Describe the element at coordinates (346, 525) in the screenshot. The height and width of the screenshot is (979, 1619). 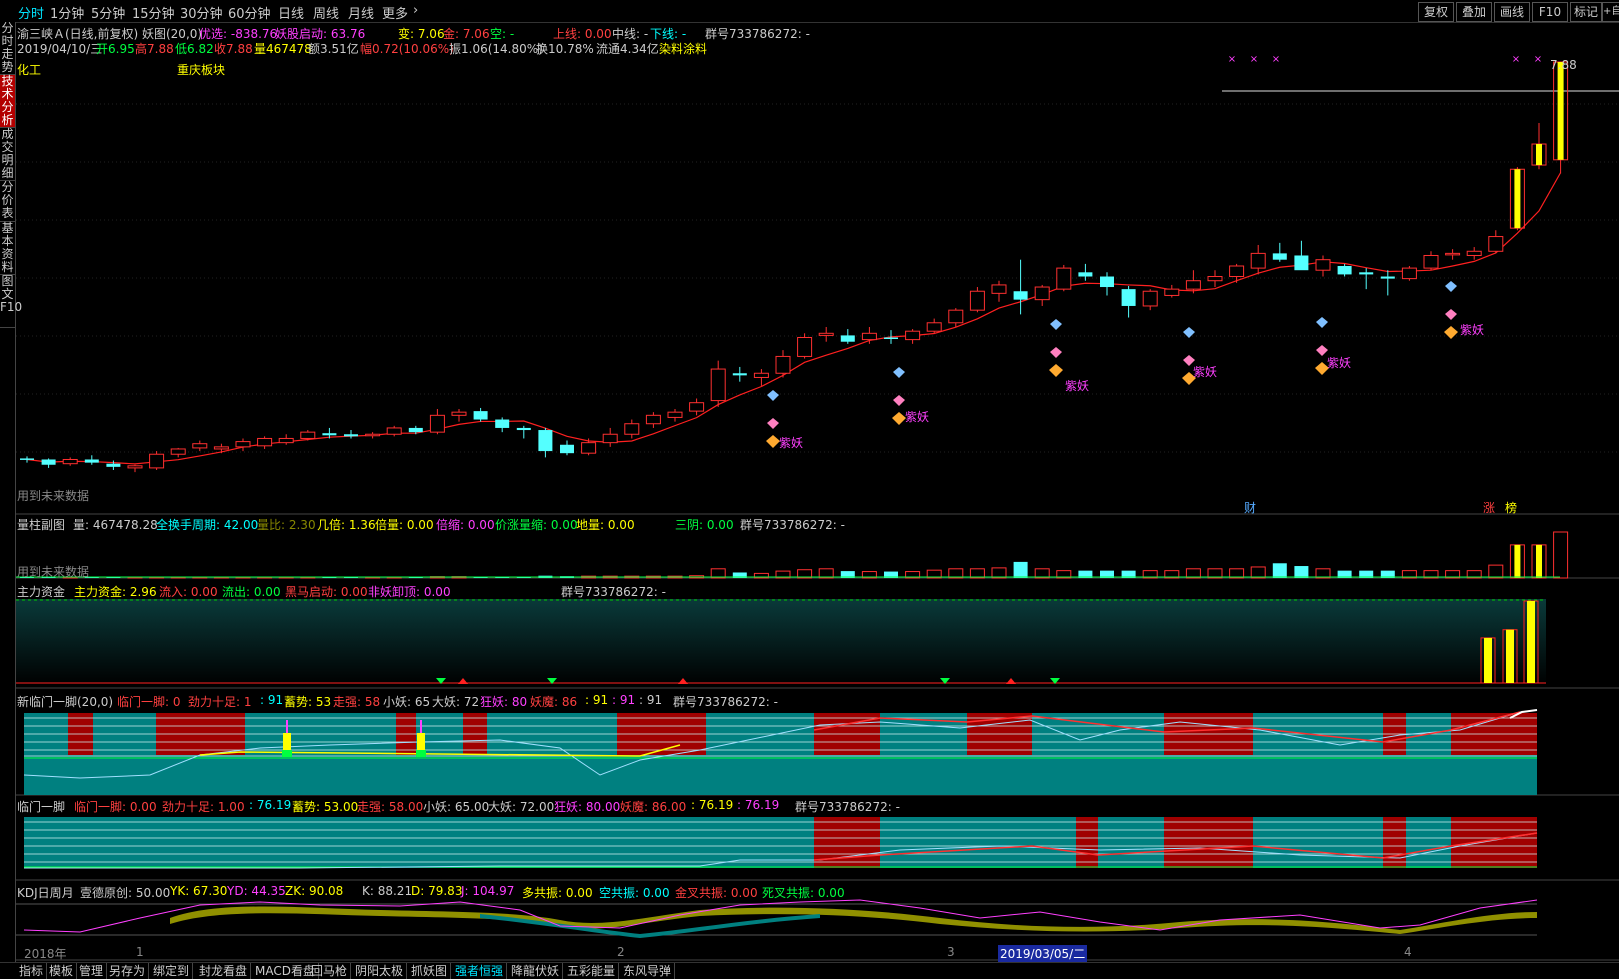
I see `vol-jibei: 几倍: 1.36` at that location.